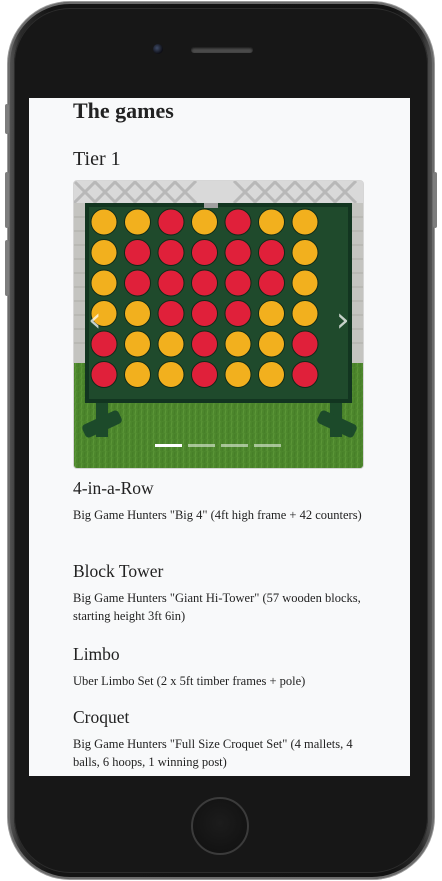  What do you see at coordinates (222, 50) in the screenshot?
I see `earpiece-speaker` at bounding box center [222, 50].